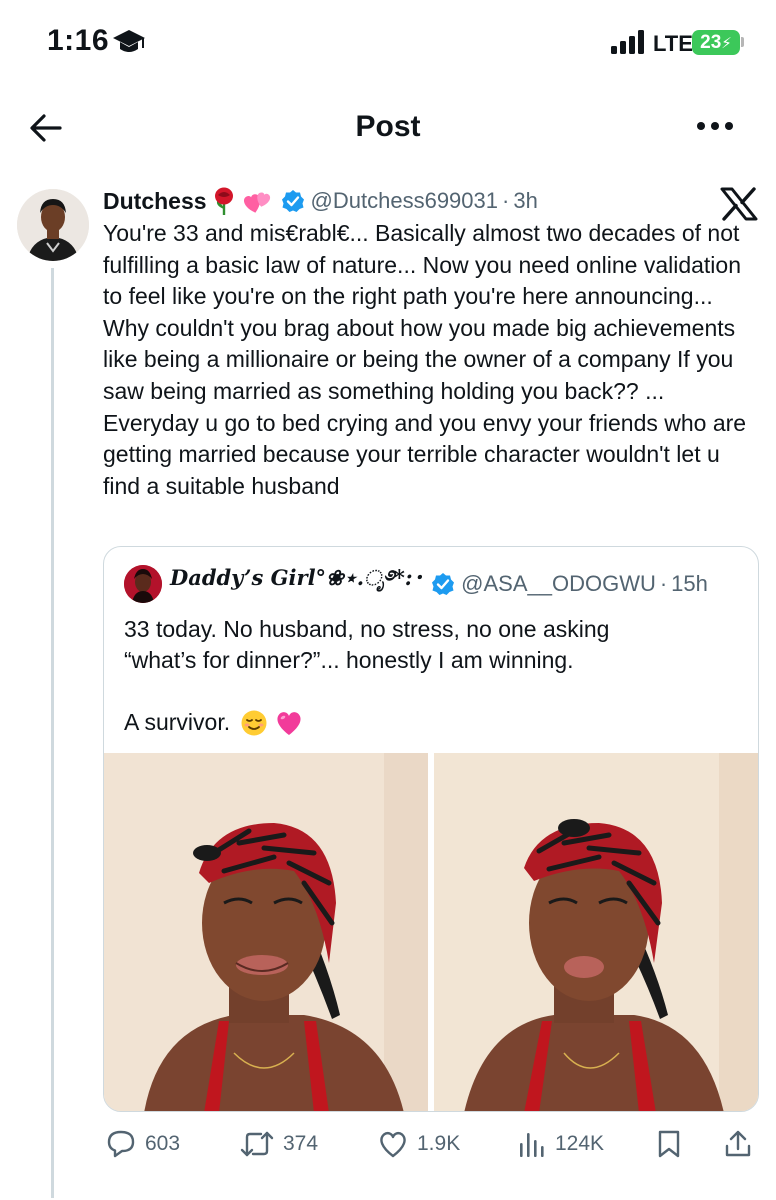 The height and width of the screenshot is (1200, 776). Describe the element at coordinates (673, 43) in the screenshot. I see `network-type: LTE` at that location.